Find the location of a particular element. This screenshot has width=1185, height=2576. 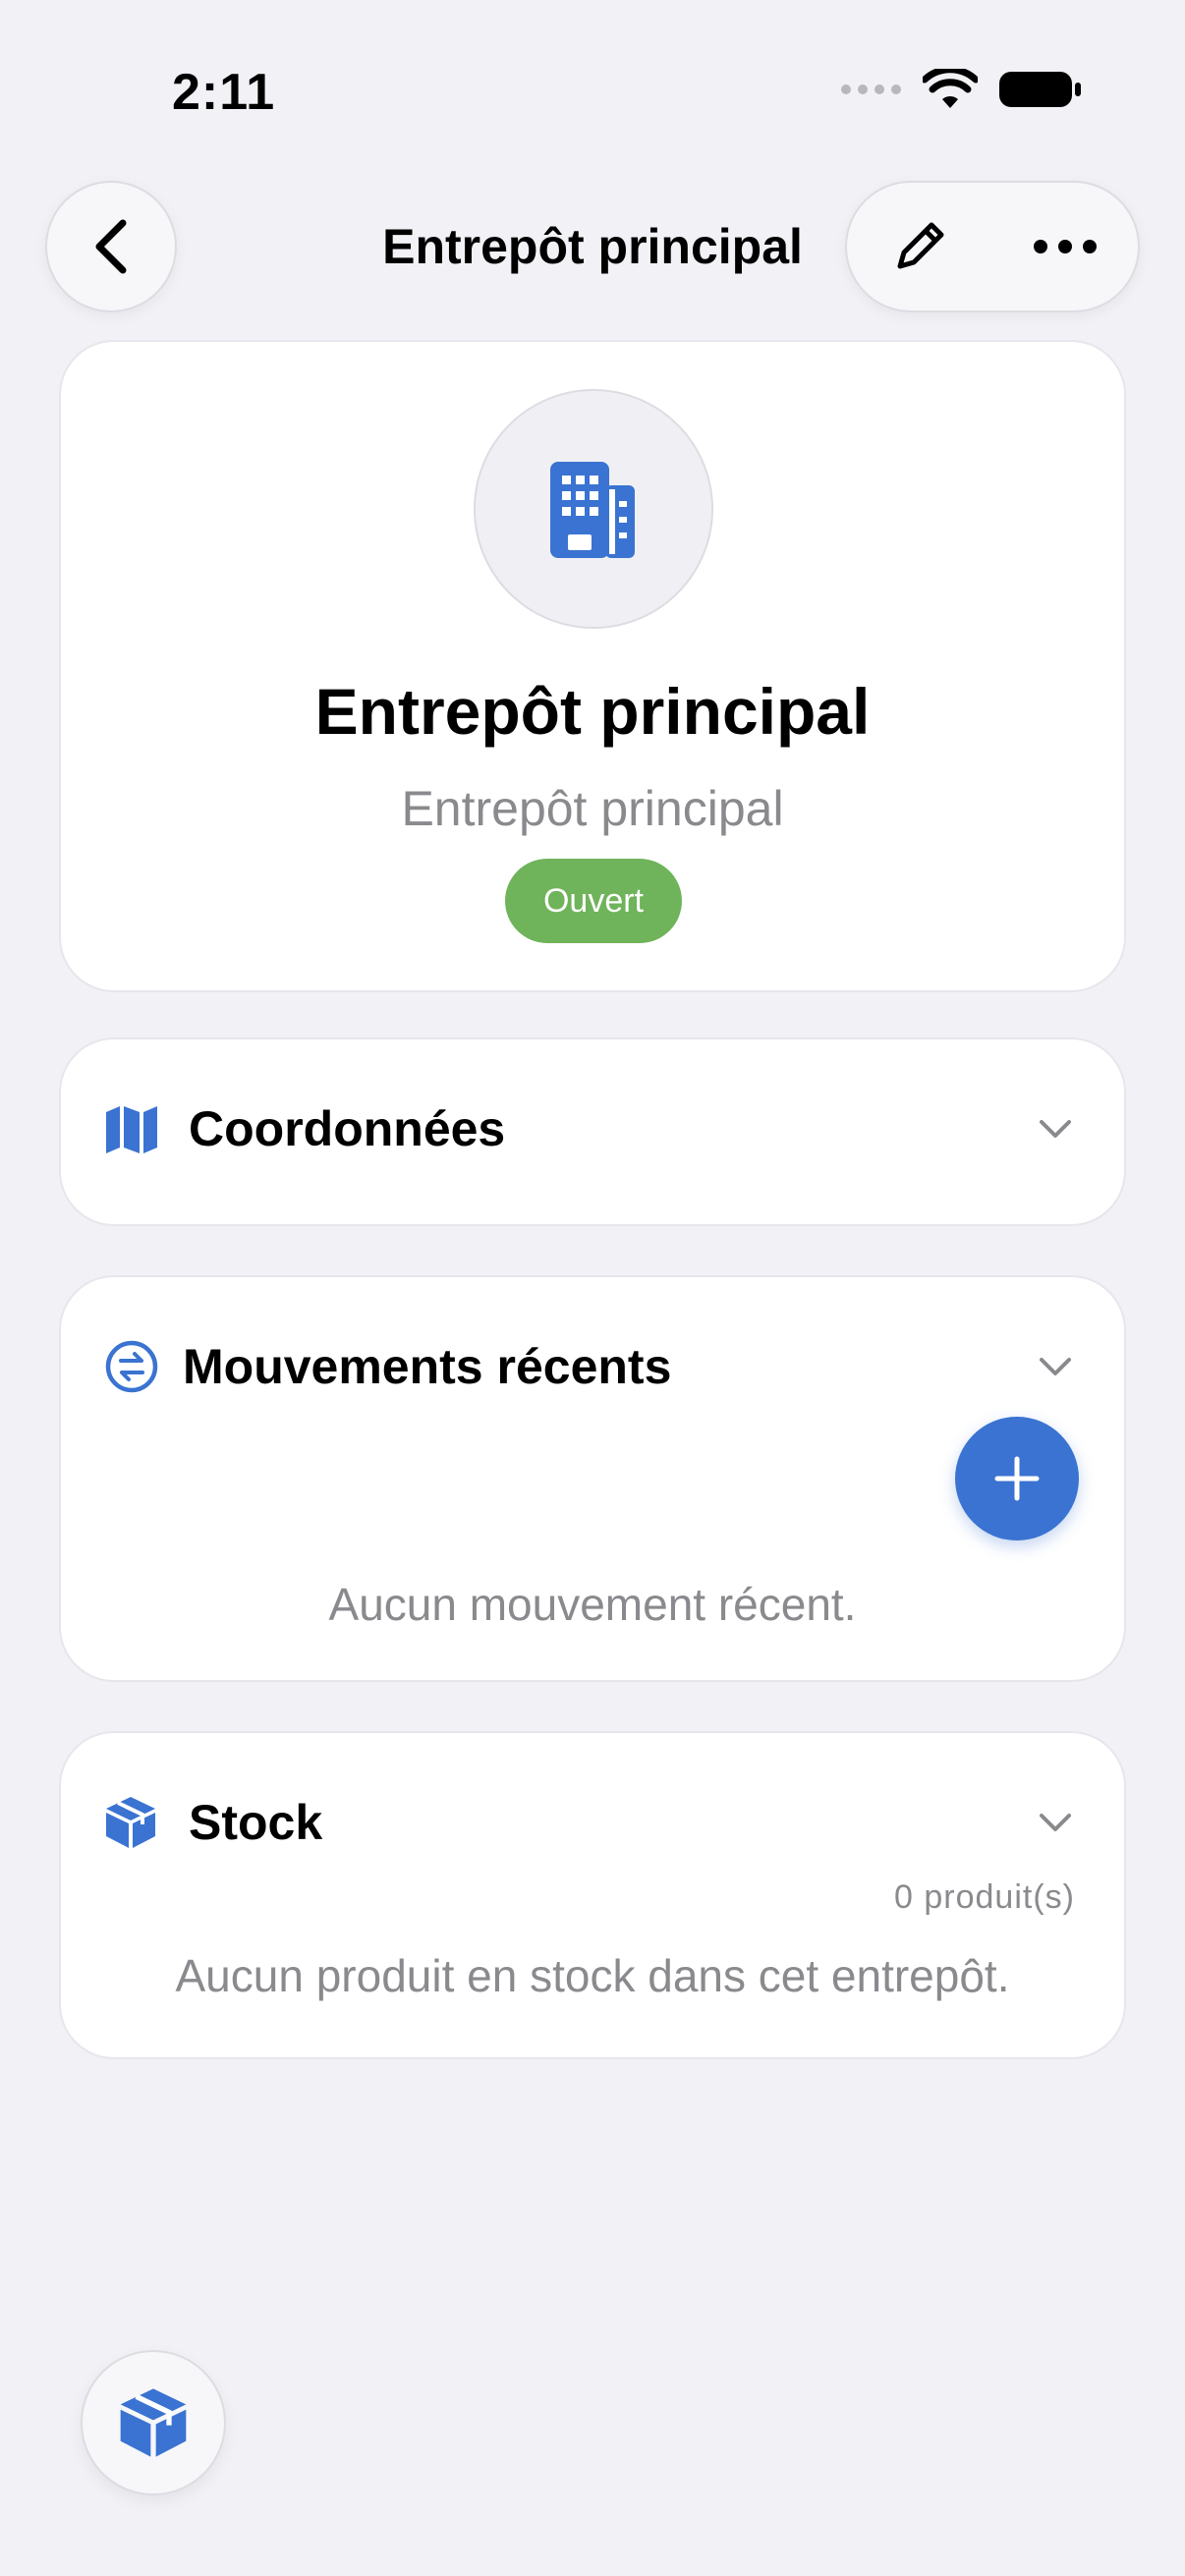

status-icons is located at coordinates (962, 89).